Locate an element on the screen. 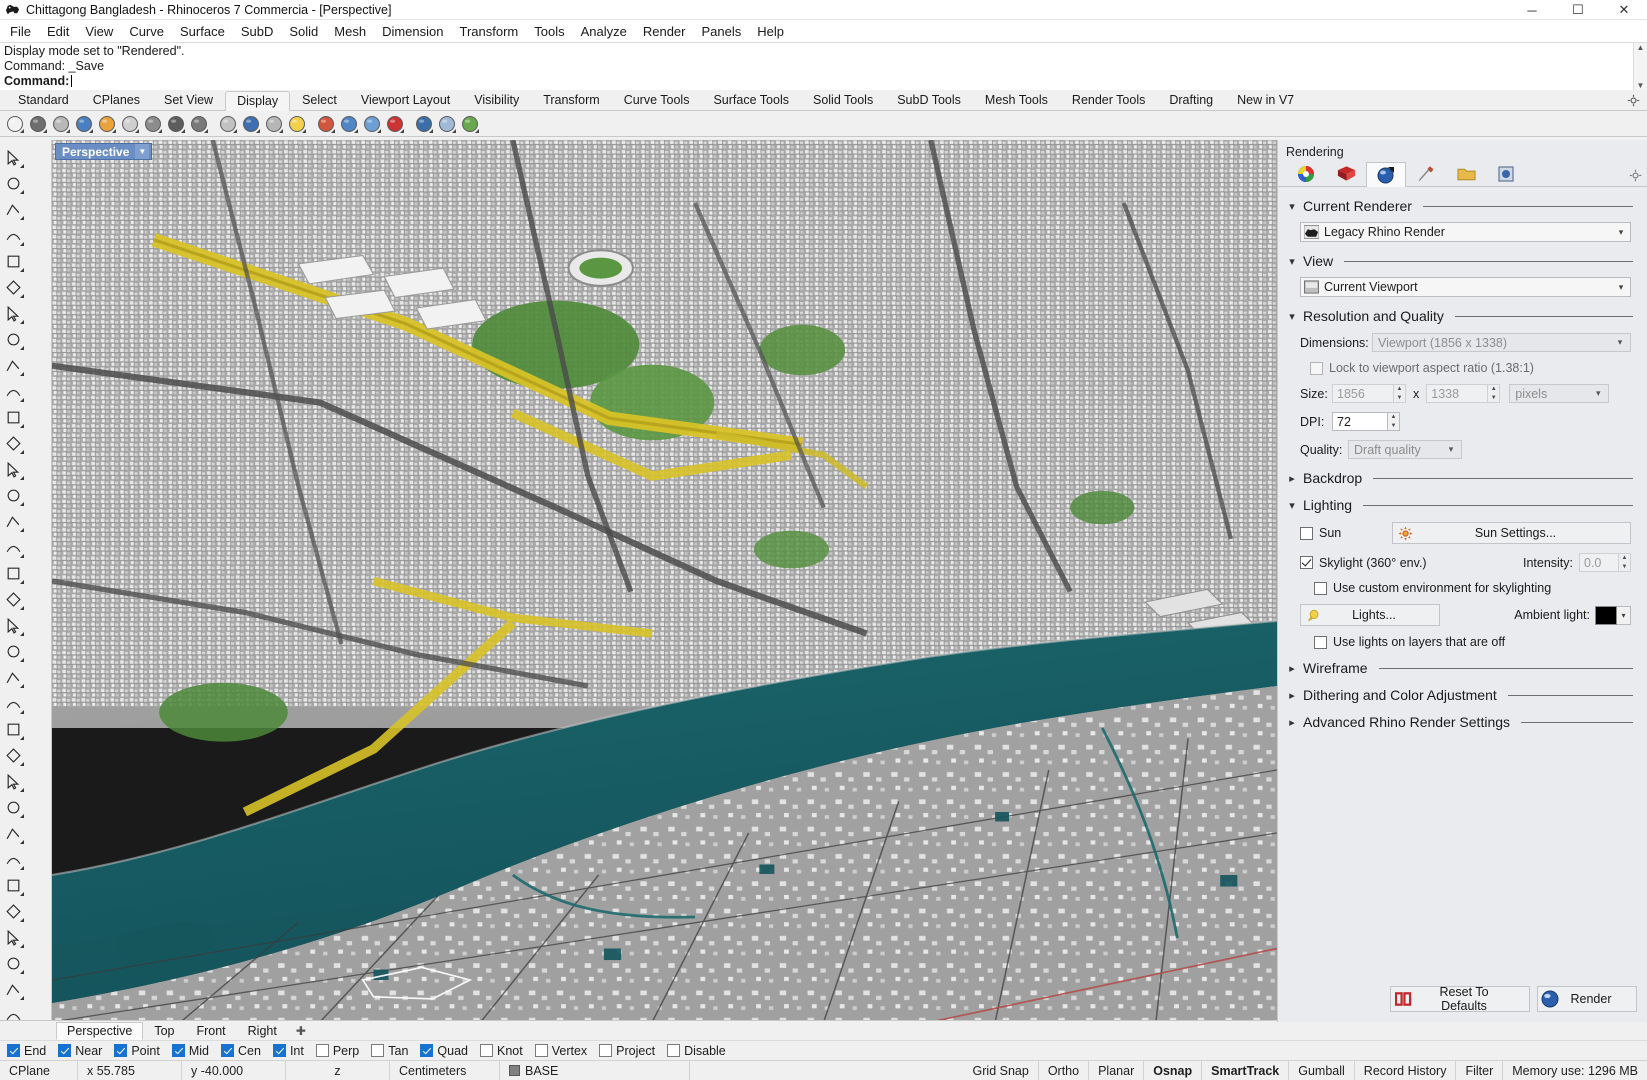 Image resolution: width=1647 pixels, height=1080 pixels. menu-item-render: Render is located at coordinates (664, 31).